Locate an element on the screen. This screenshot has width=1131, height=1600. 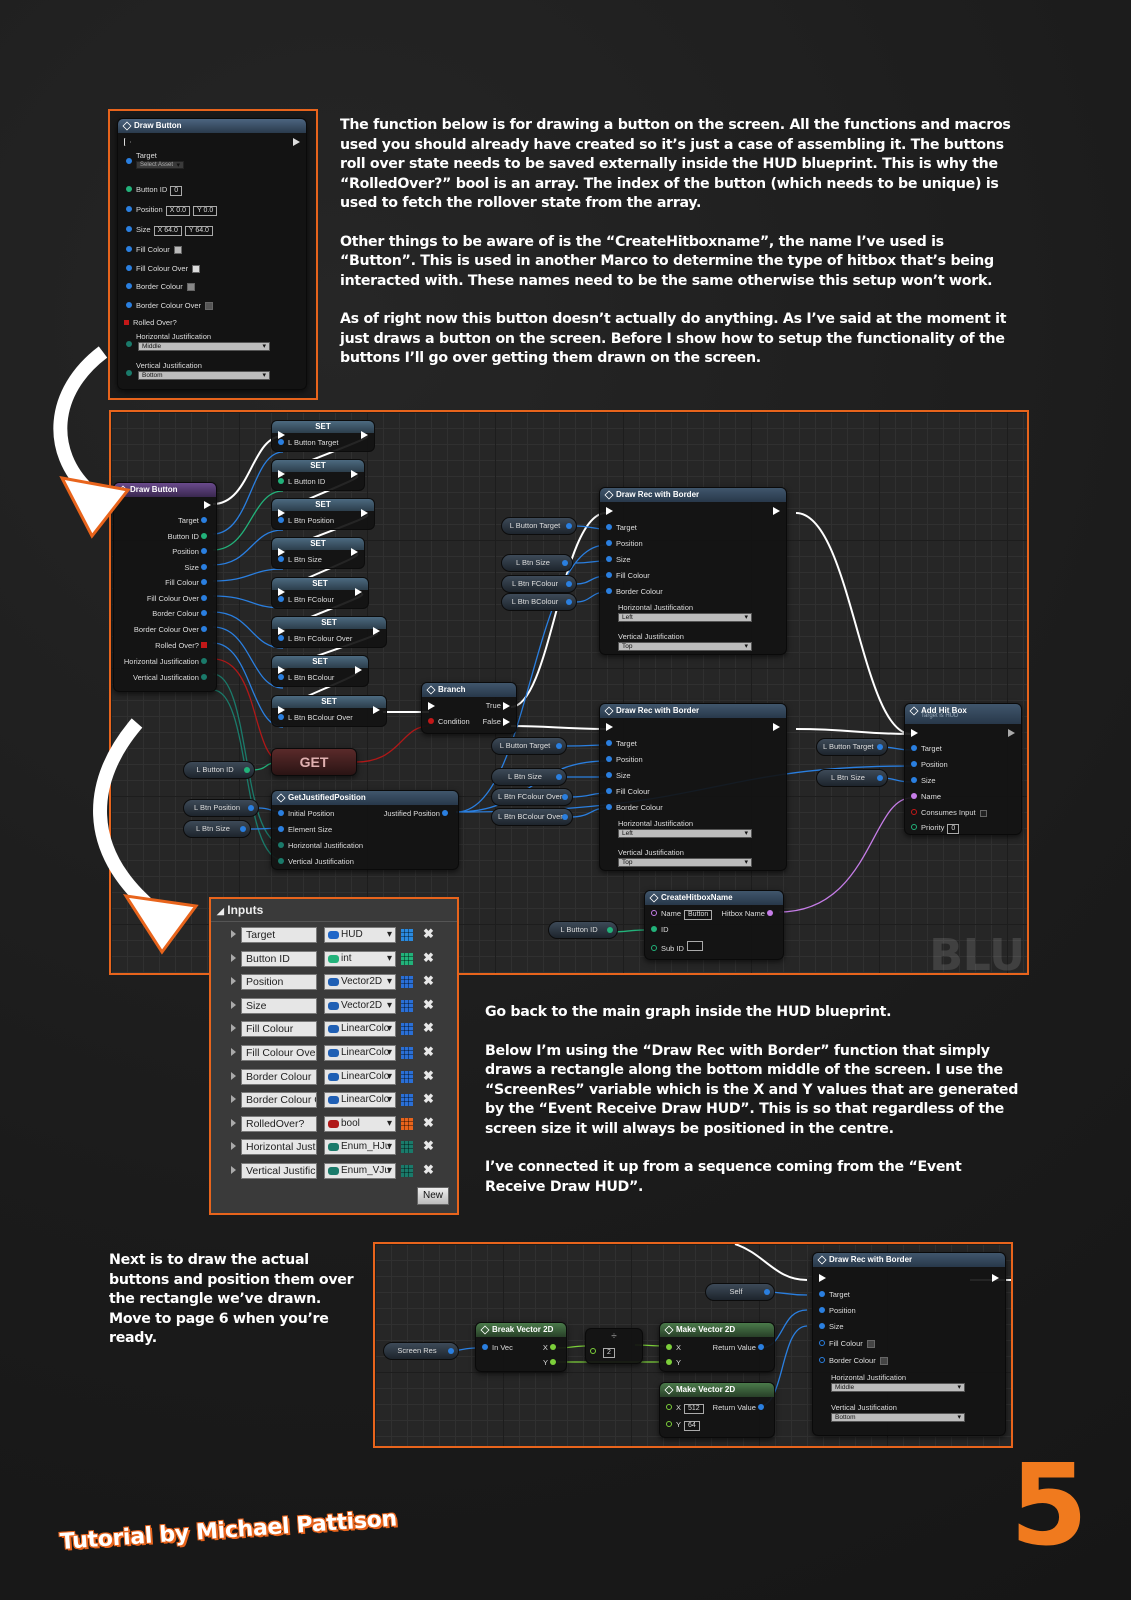
input-row: Fill Colour LinearColo ✖ is located at coordinates (331, 1029).